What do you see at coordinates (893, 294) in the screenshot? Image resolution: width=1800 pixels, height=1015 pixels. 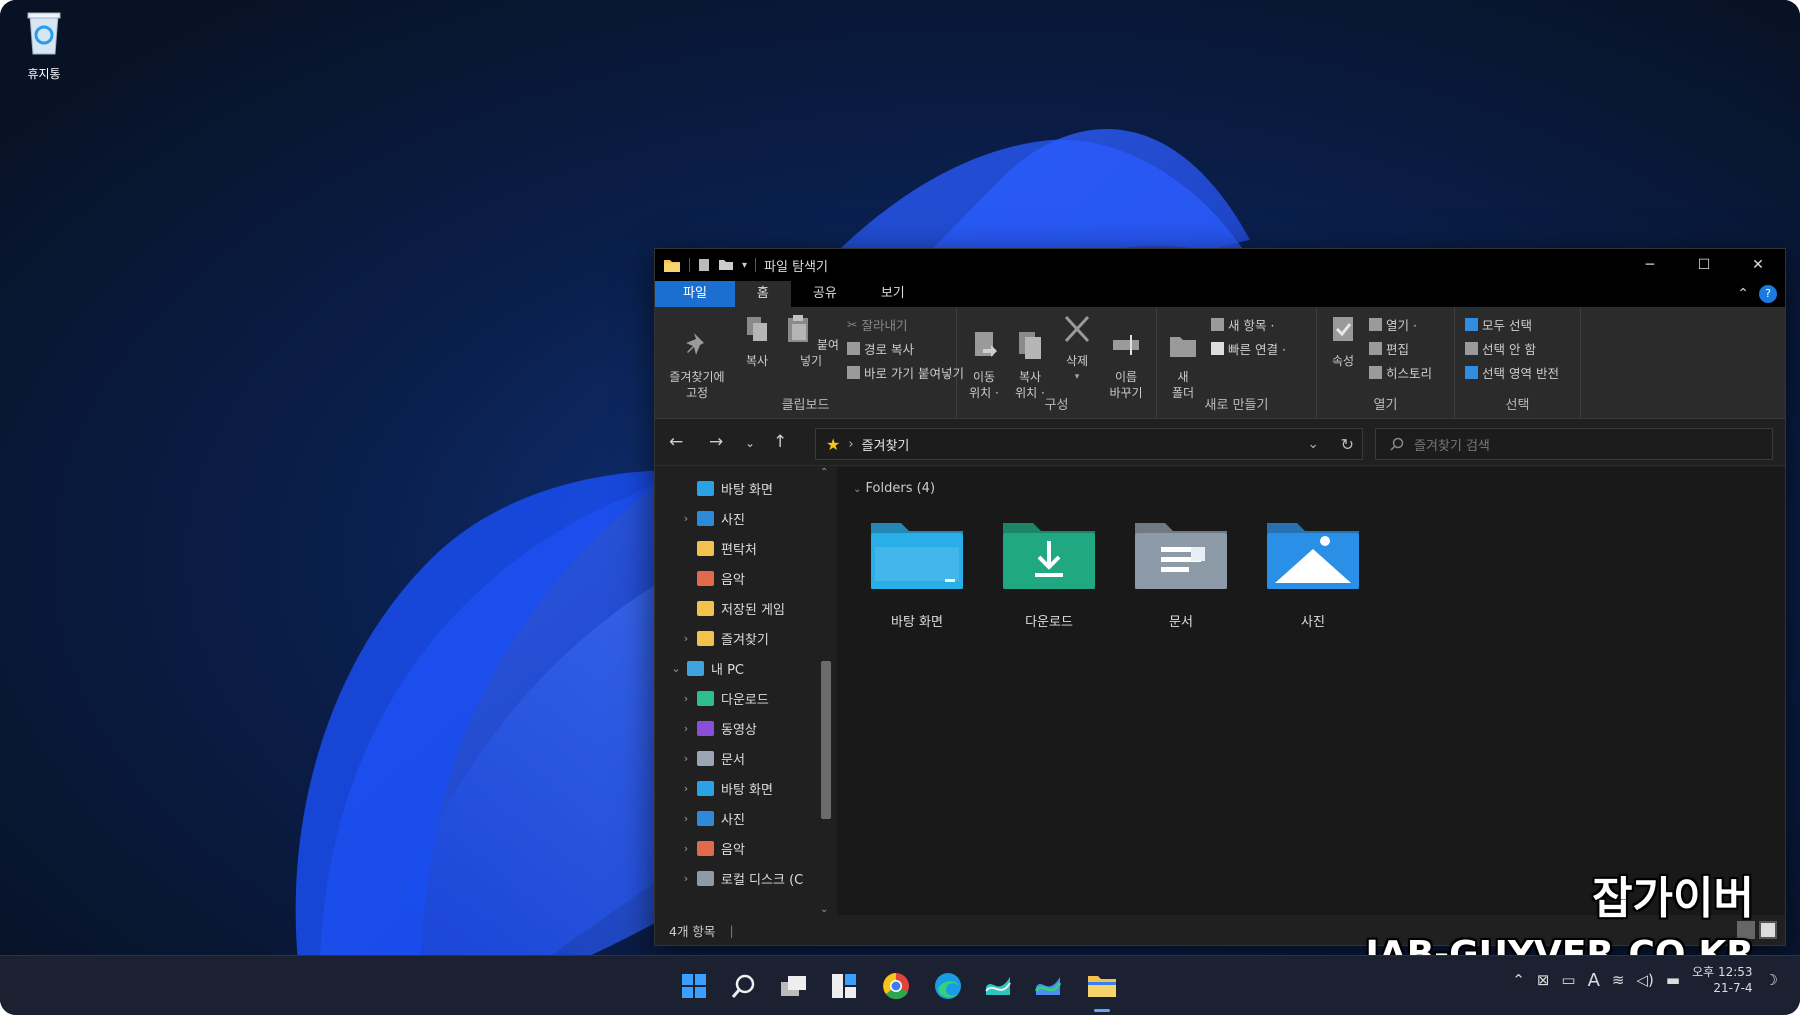 I see `tab-view: 보기` at bounding box center [893, 294].